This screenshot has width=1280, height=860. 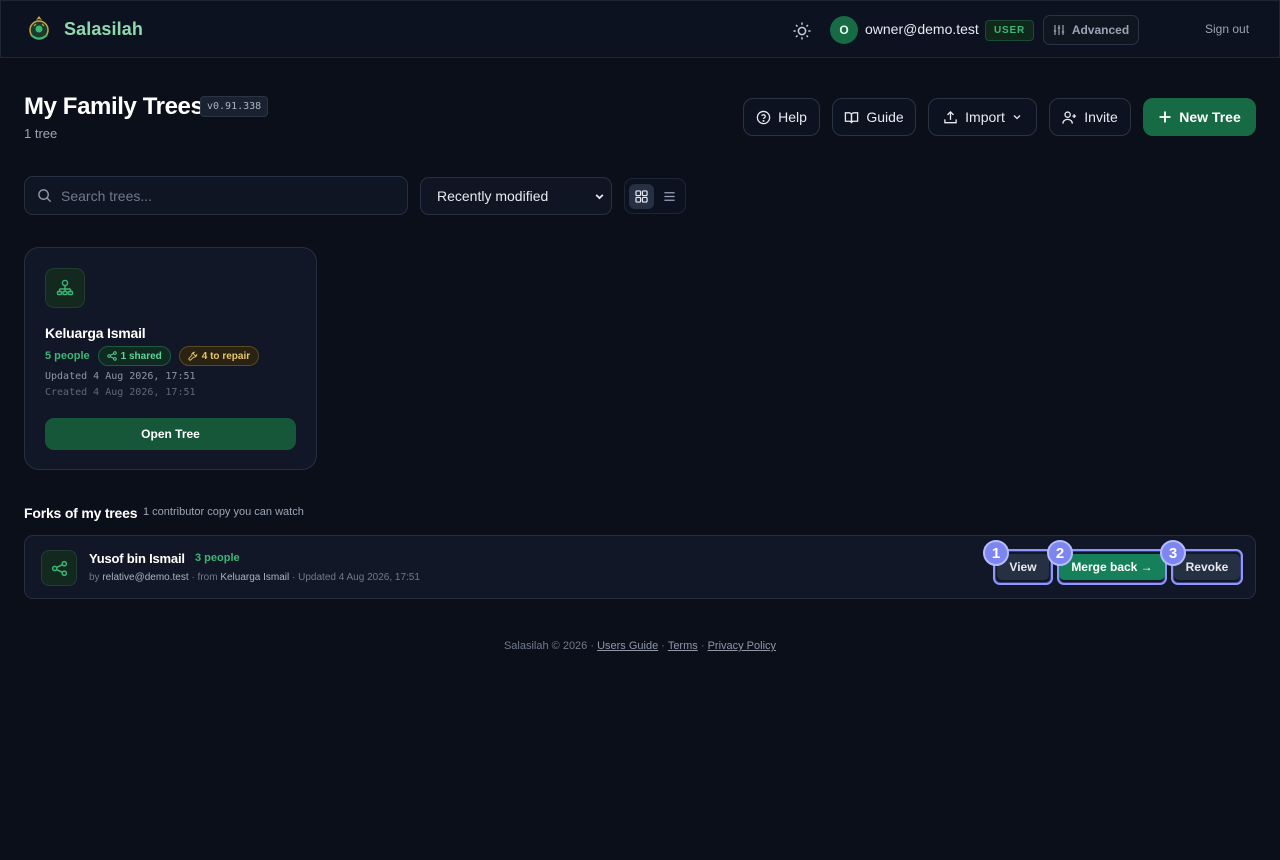 What do you see at coordinates (1227, 29) in the screenshot?
I see `sign-out-link: Sign out` at bounding box center [1227, 29].